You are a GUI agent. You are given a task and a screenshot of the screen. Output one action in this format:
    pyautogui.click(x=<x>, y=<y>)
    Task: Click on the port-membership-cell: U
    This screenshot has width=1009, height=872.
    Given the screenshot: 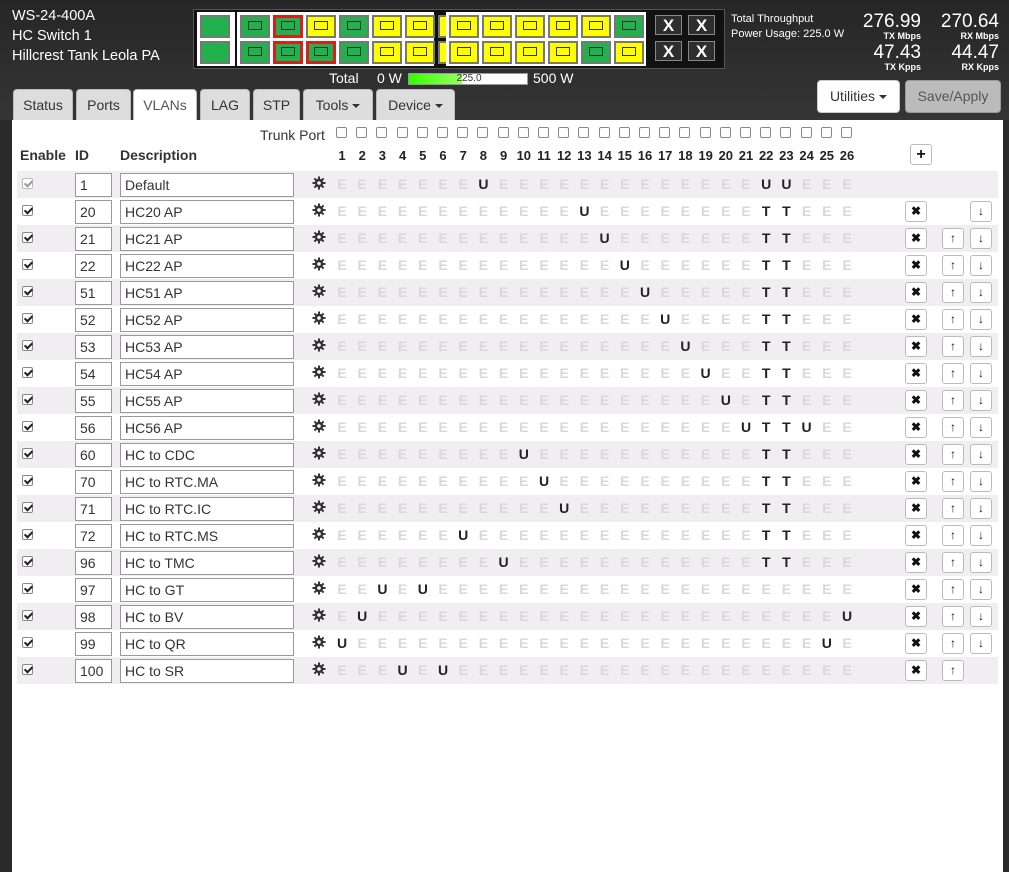 What is the action you would take?
    pyautogui.click(x=564, y=508)
    